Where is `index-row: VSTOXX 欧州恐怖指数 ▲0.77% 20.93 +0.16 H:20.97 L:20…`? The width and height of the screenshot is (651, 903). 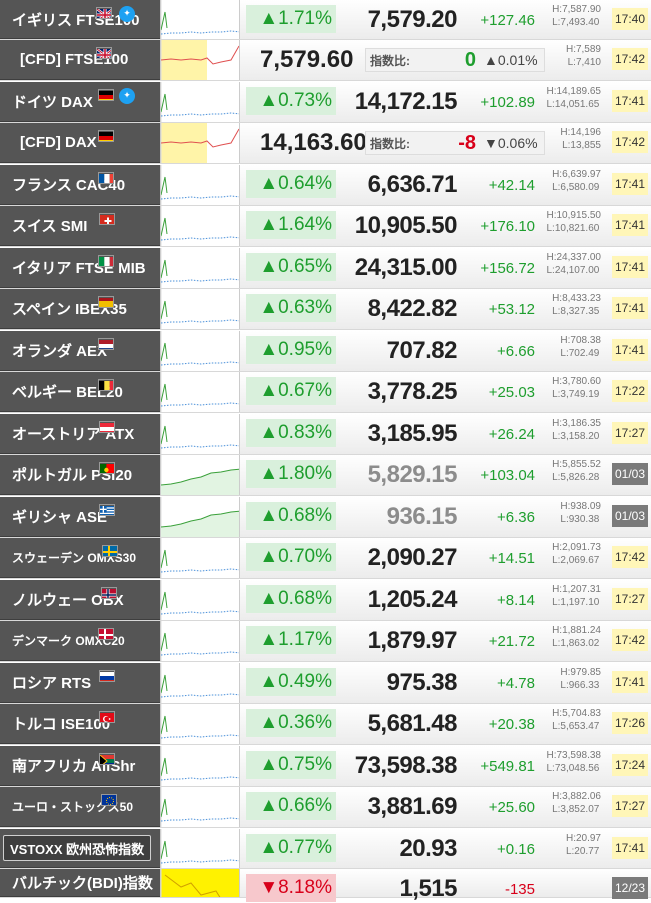
index-row: VSTOXX 欧州恐怖指数 ▲0.77% 20.93 +0.16 H:20.97 L:20… is located at coordinates (325, 849).